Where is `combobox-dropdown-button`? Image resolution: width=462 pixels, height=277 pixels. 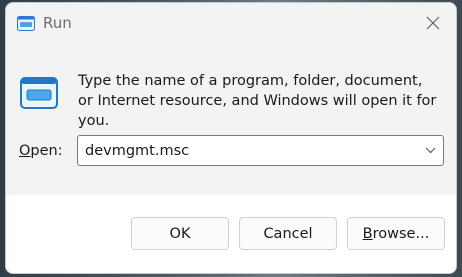
combobox-dropdown-button is located at coordinates (430, 150).